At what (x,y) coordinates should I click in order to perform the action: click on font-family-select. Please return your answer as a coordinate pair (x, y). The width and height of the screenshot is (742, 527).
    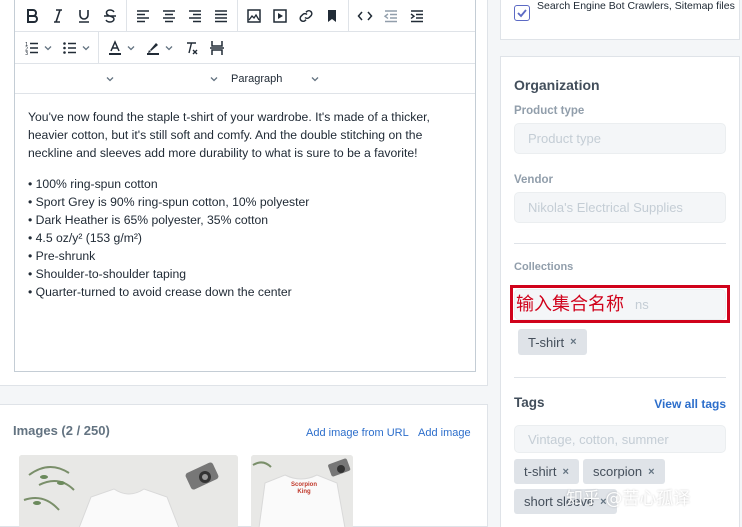
    Looking at the image, I should click on (112, 79).